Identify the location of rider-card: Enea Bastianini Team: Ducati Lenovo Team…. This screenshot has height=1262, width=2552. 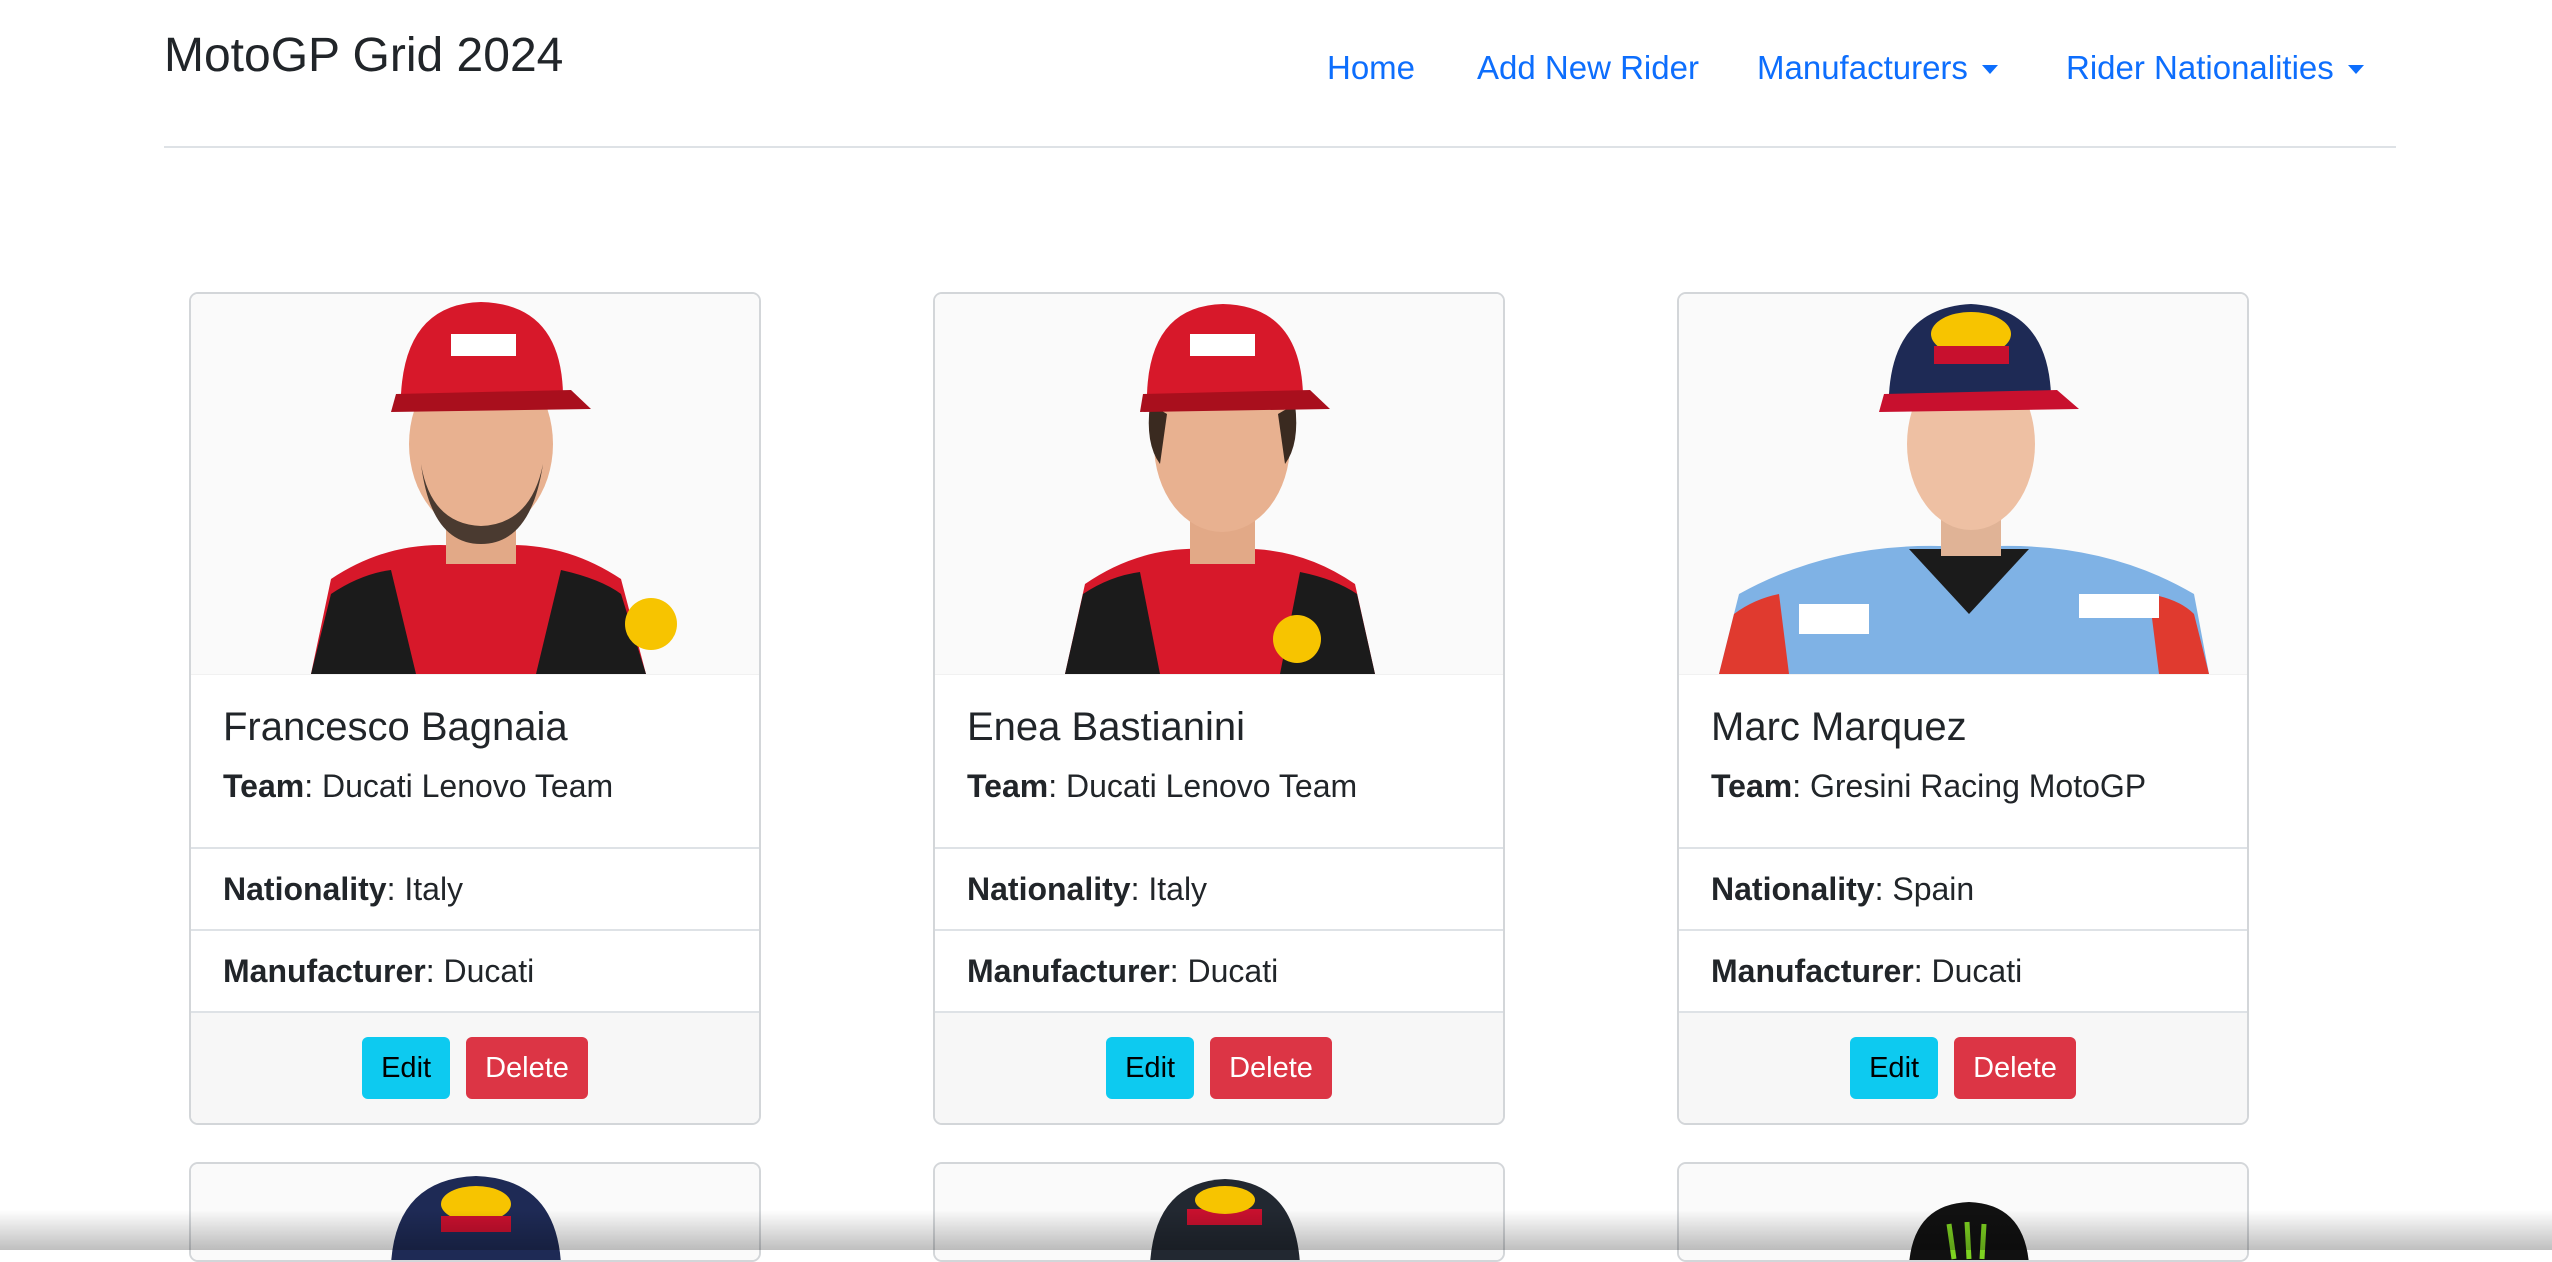
(1219, 708).